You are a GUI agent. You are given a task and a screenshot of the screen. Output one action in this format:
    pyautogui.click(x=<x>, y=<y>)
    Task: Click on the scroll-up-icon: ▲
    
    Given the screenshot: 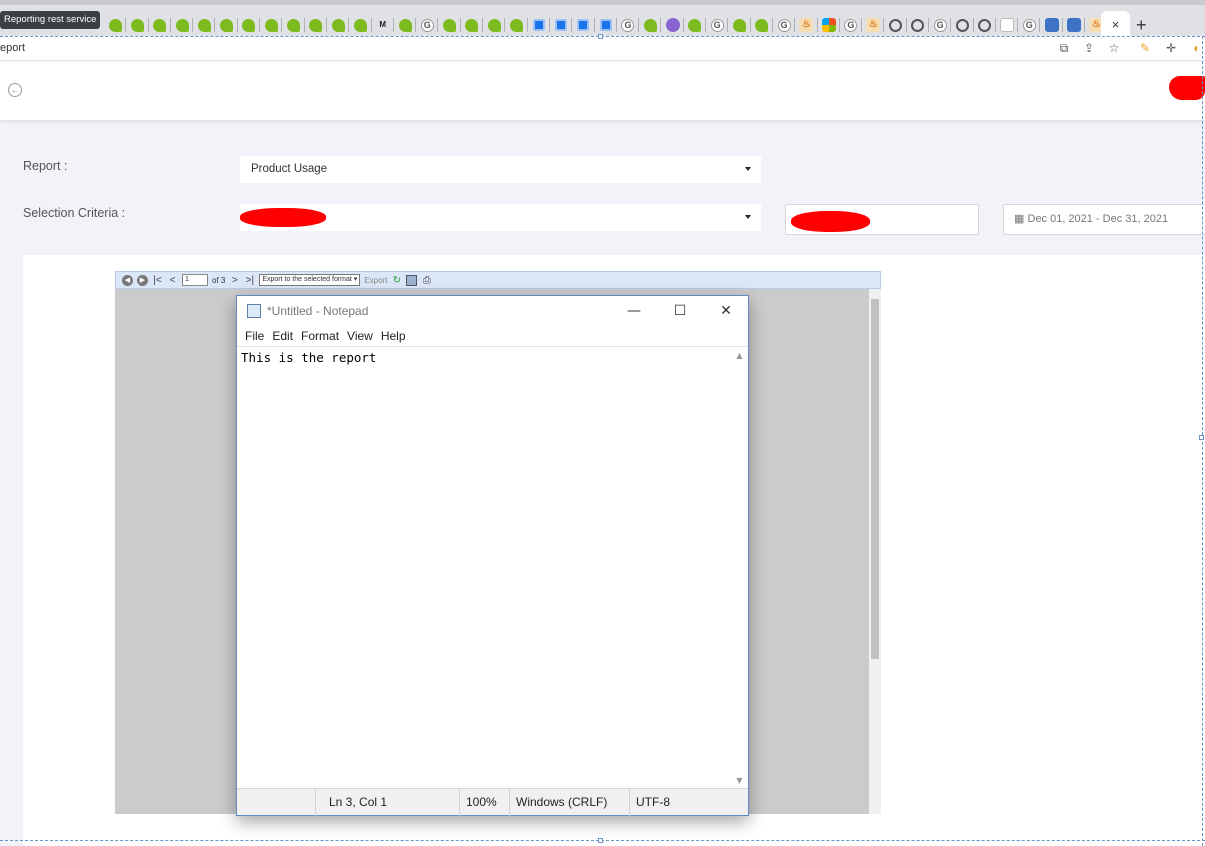 What is the action you would take?
    pyautogui.click(x=739, y=355)
    